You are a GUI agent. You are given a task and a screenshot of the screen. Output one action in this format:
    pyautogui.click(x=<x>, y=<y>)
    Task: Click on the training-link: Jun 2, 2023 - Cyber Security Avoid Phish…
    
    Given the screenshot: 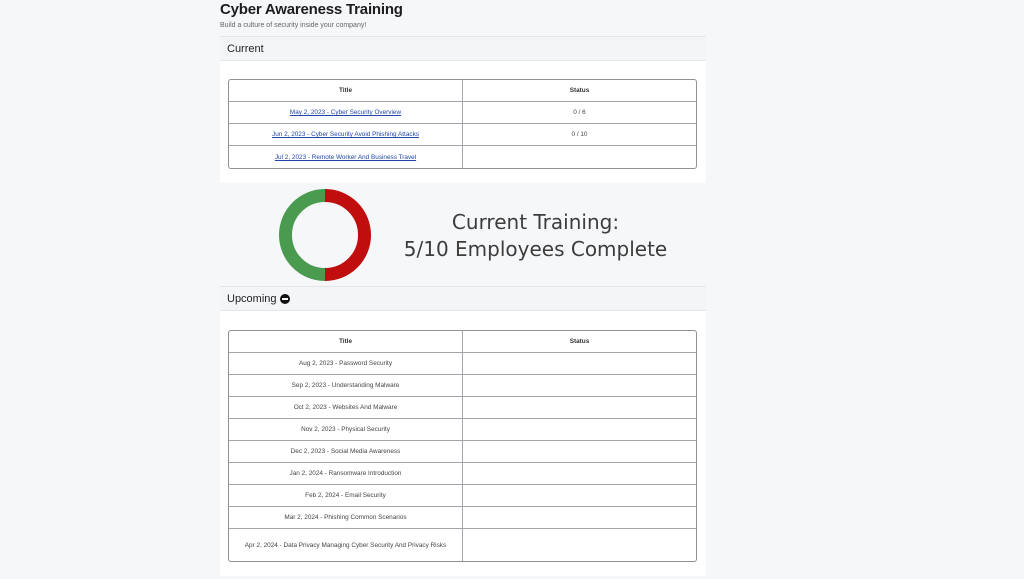 What is the action you would take?
    pyautogui.click(x=345, y=134)
    